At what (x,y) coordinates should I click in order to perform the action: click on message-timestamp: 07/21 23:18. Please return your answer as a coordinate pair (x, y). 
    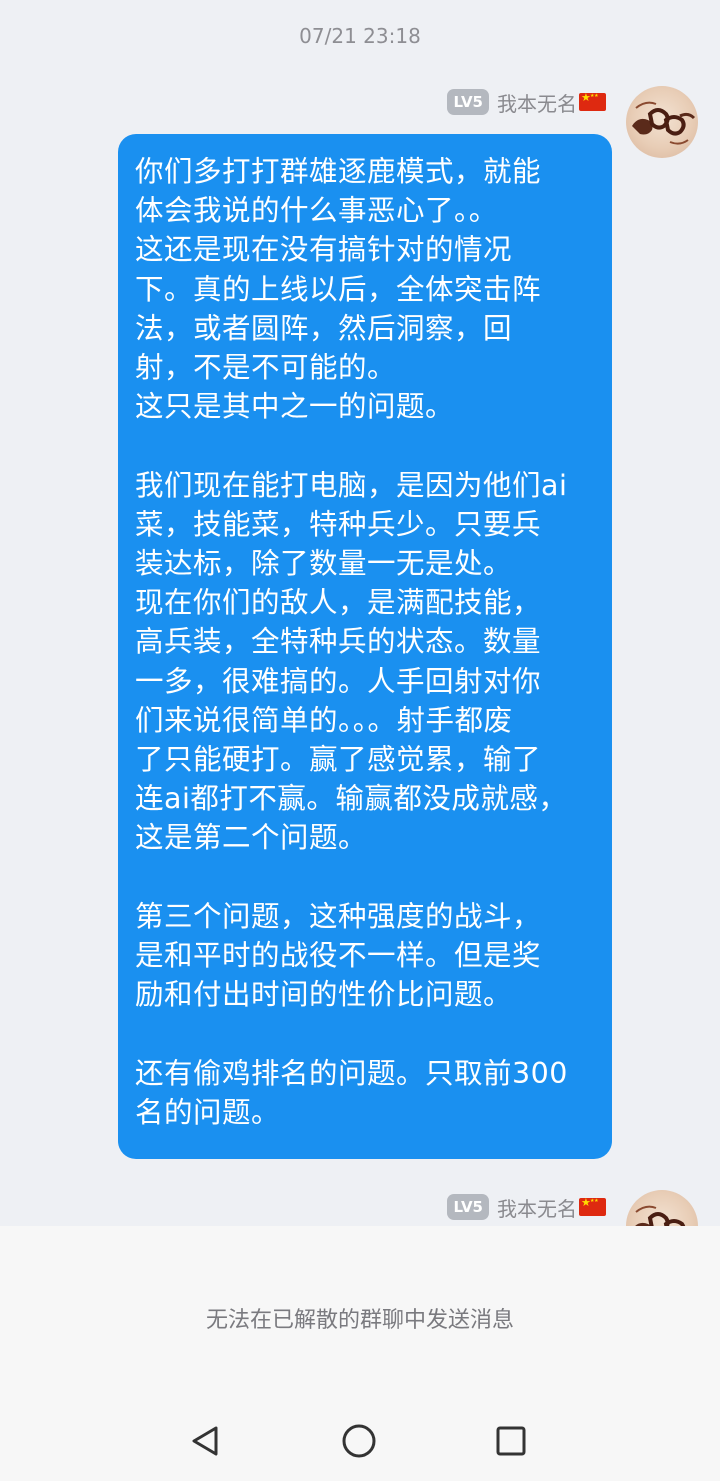
    Looking at the image, I should click on (360, 36).